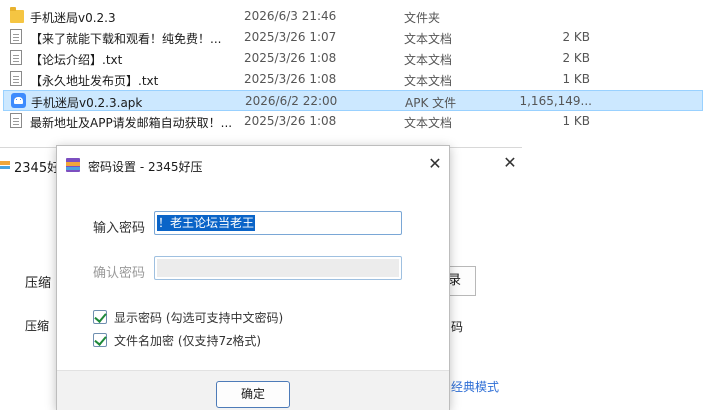 The image size is (703, 410). Describe the element at coordinates (253, 394) in the screenshot. I see `ok-button: 确定` at that location.